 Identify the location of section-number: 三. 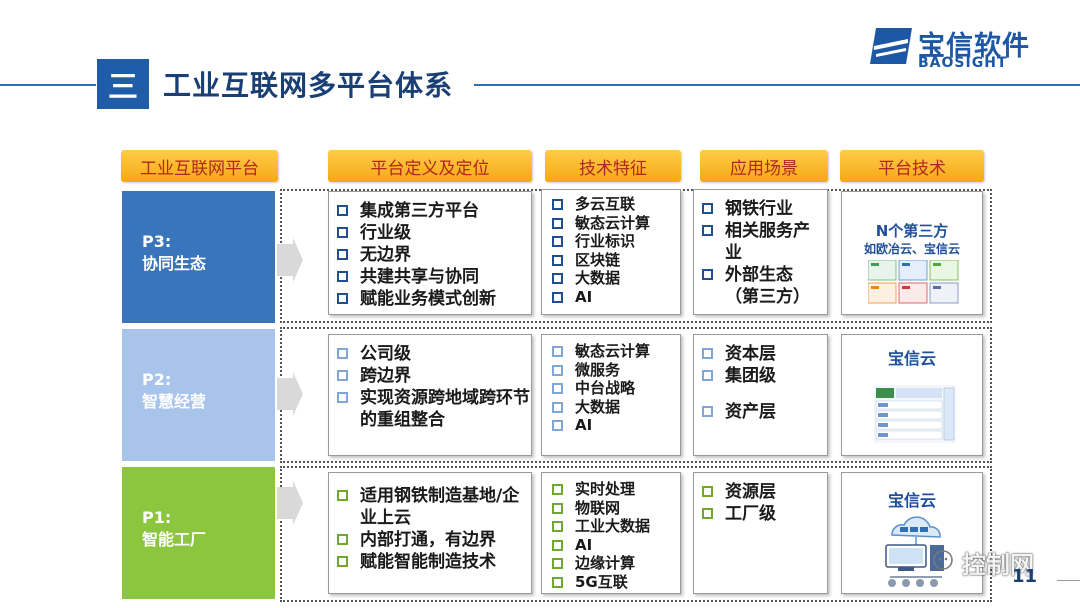
(123, 84).